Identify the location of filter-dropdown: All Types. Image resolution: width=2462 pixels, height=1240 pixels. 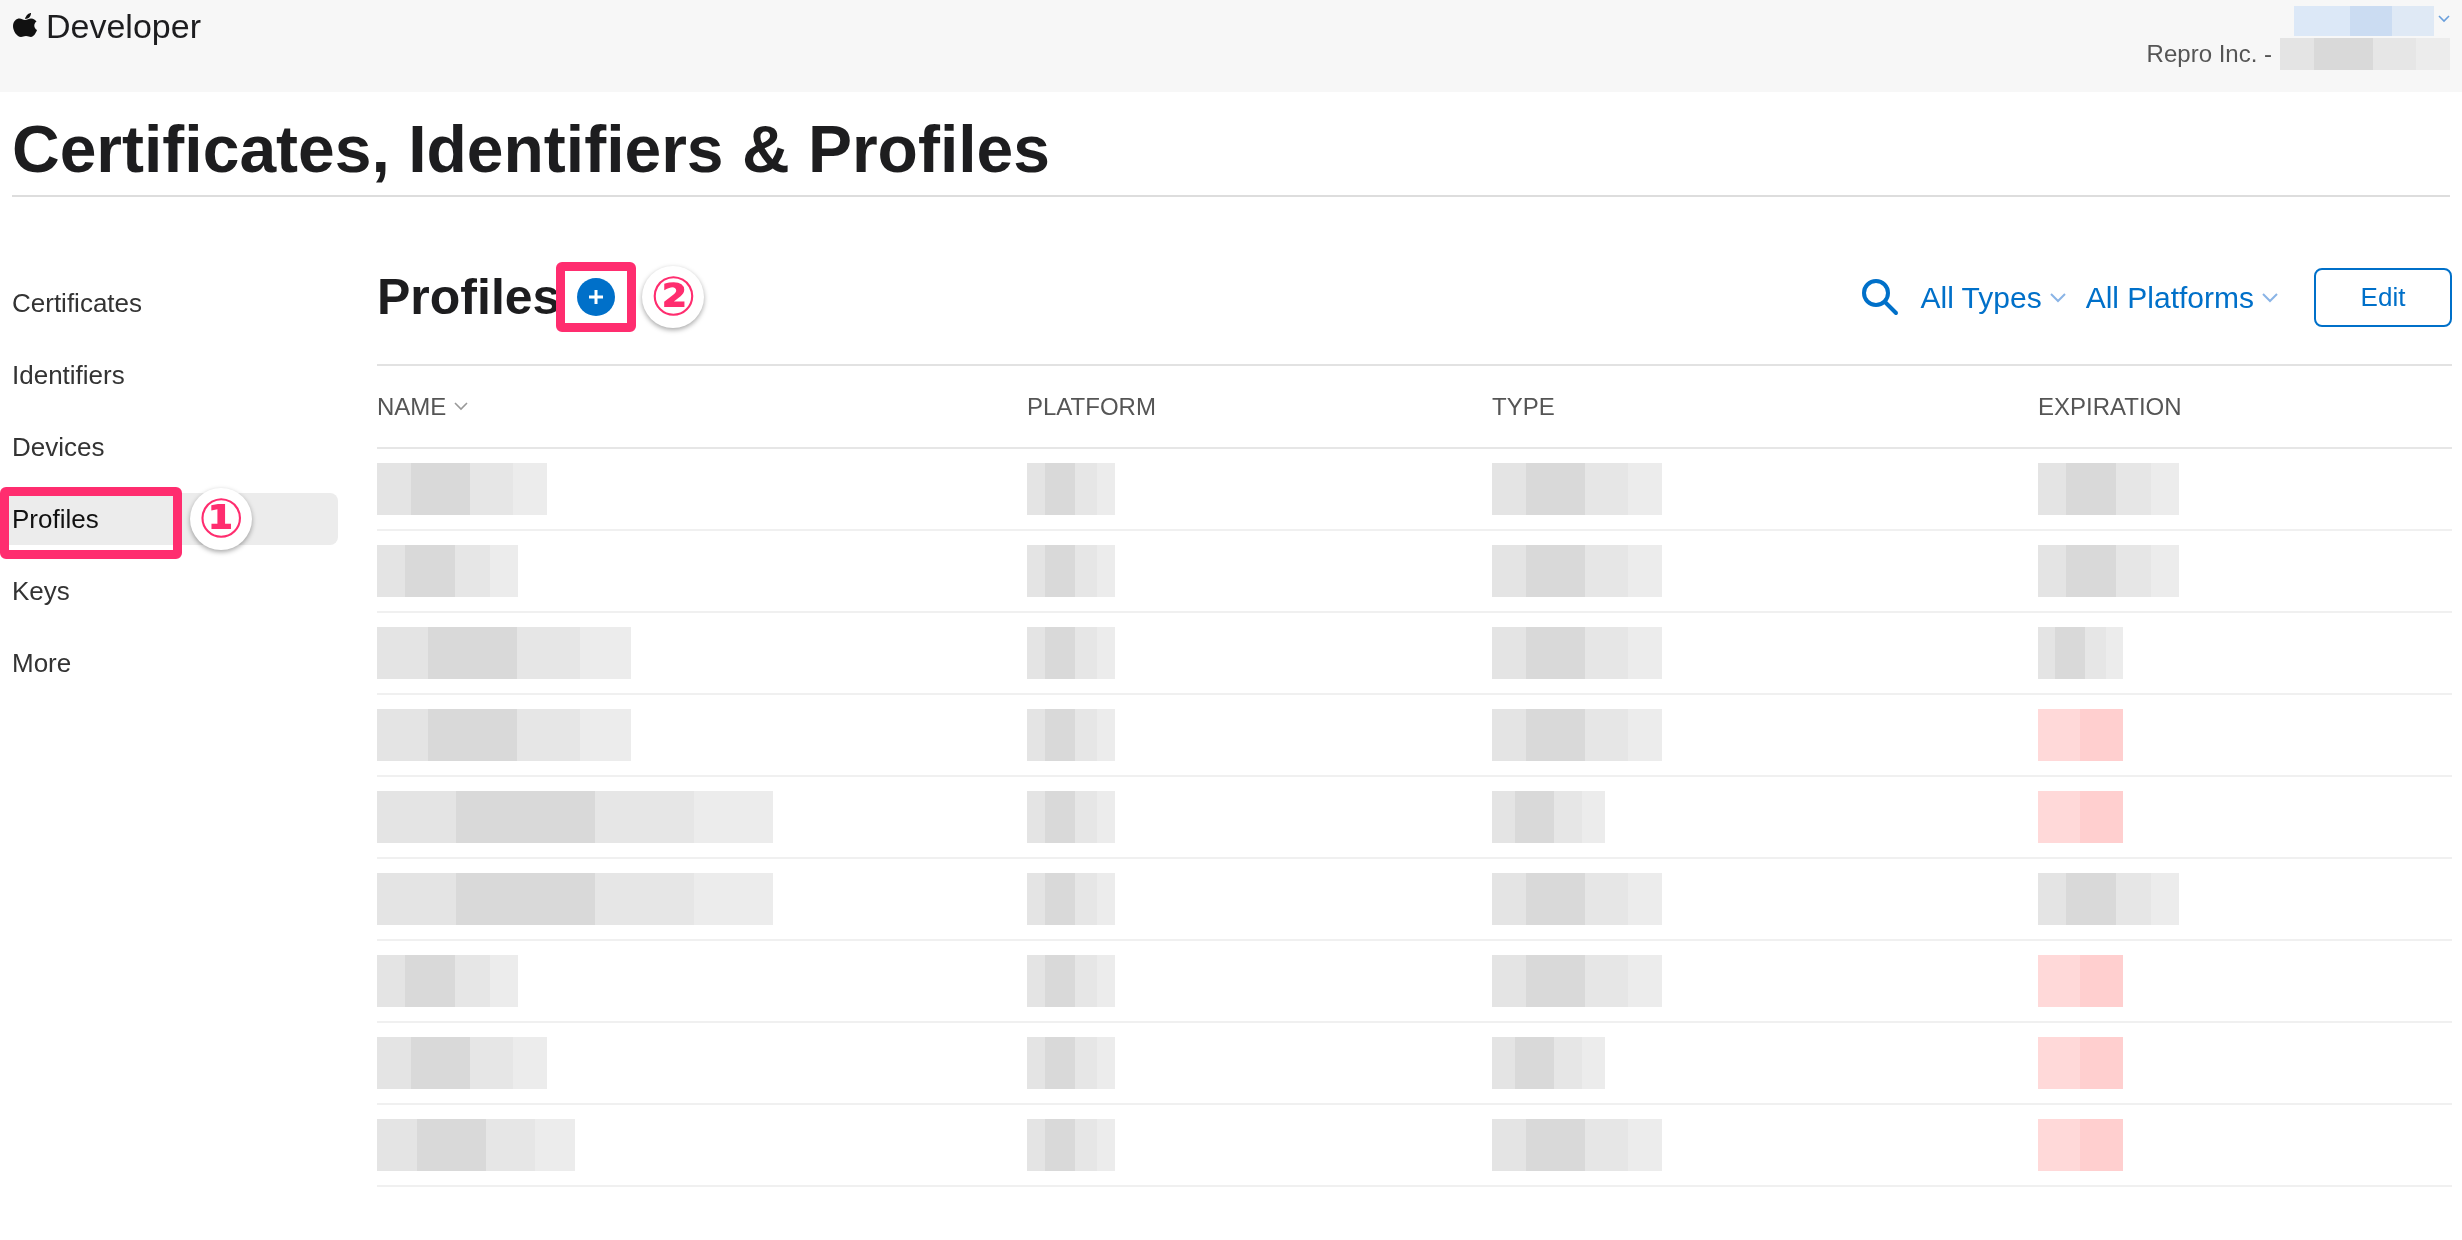
(1981, 297).